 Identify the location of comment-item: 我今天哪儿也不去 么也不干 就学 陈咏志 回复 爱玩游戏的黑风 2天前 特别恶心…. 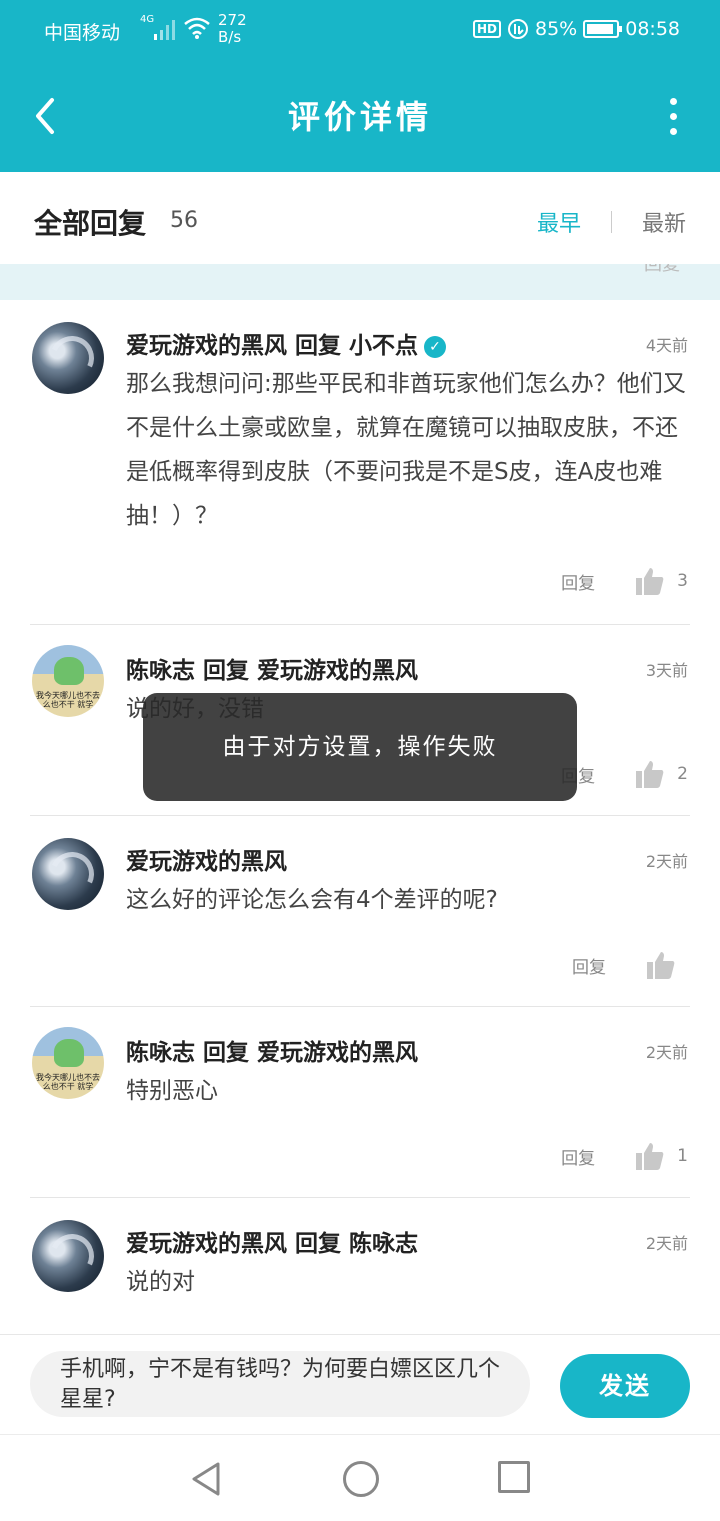
(360, 1102).